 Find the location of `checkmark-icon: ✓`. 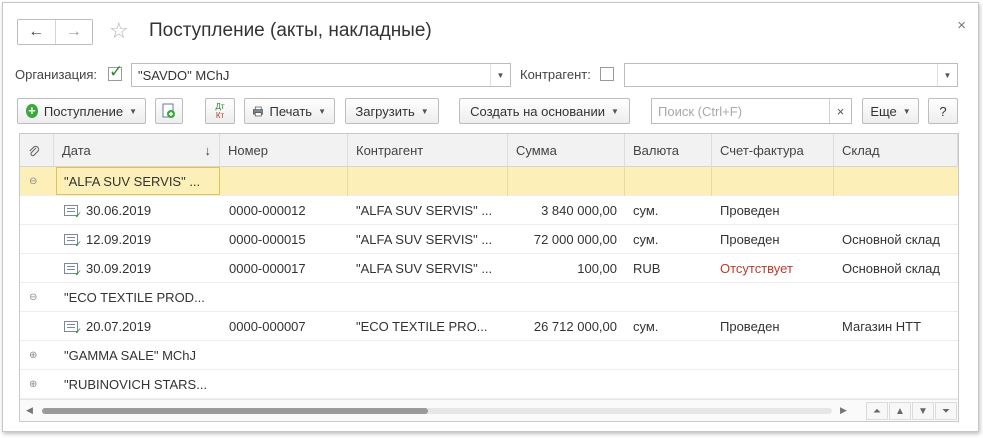

checkmark-icon: ✓ is located at coordinates (116, 71).